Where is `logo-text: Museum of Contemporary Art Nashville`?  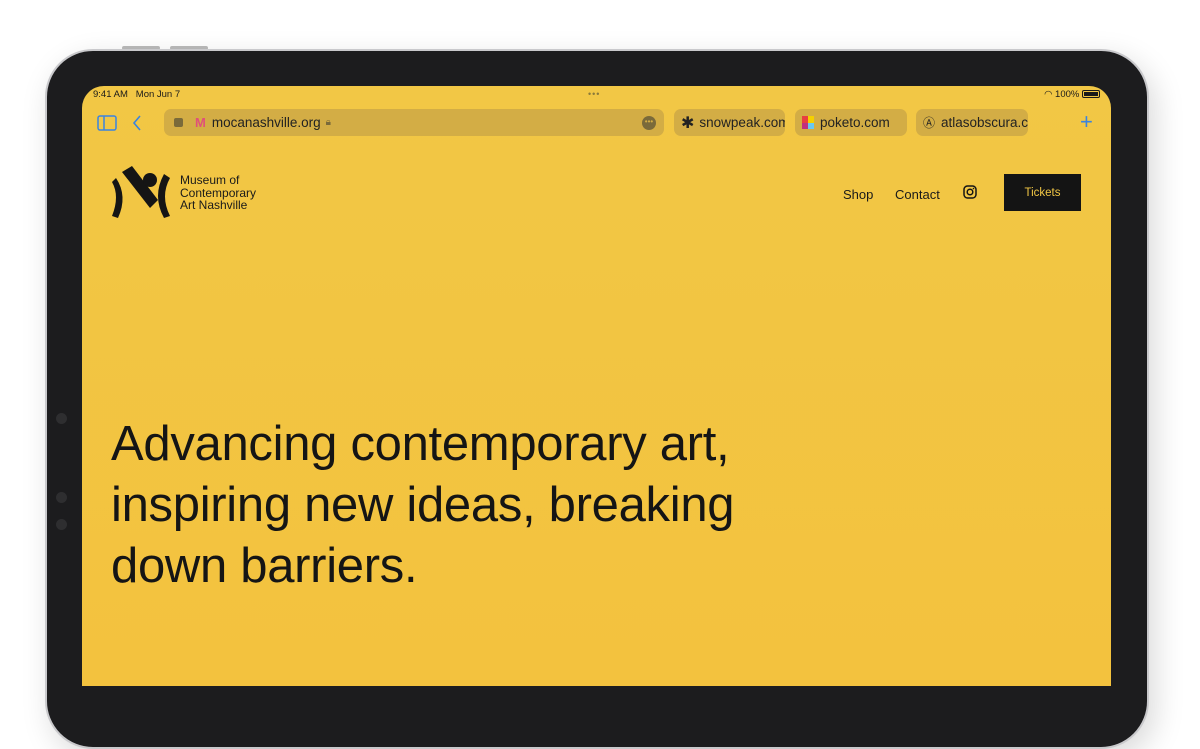
logo-text: Museum of Contemporary Art Nashville is located at coordinates (218, 193).